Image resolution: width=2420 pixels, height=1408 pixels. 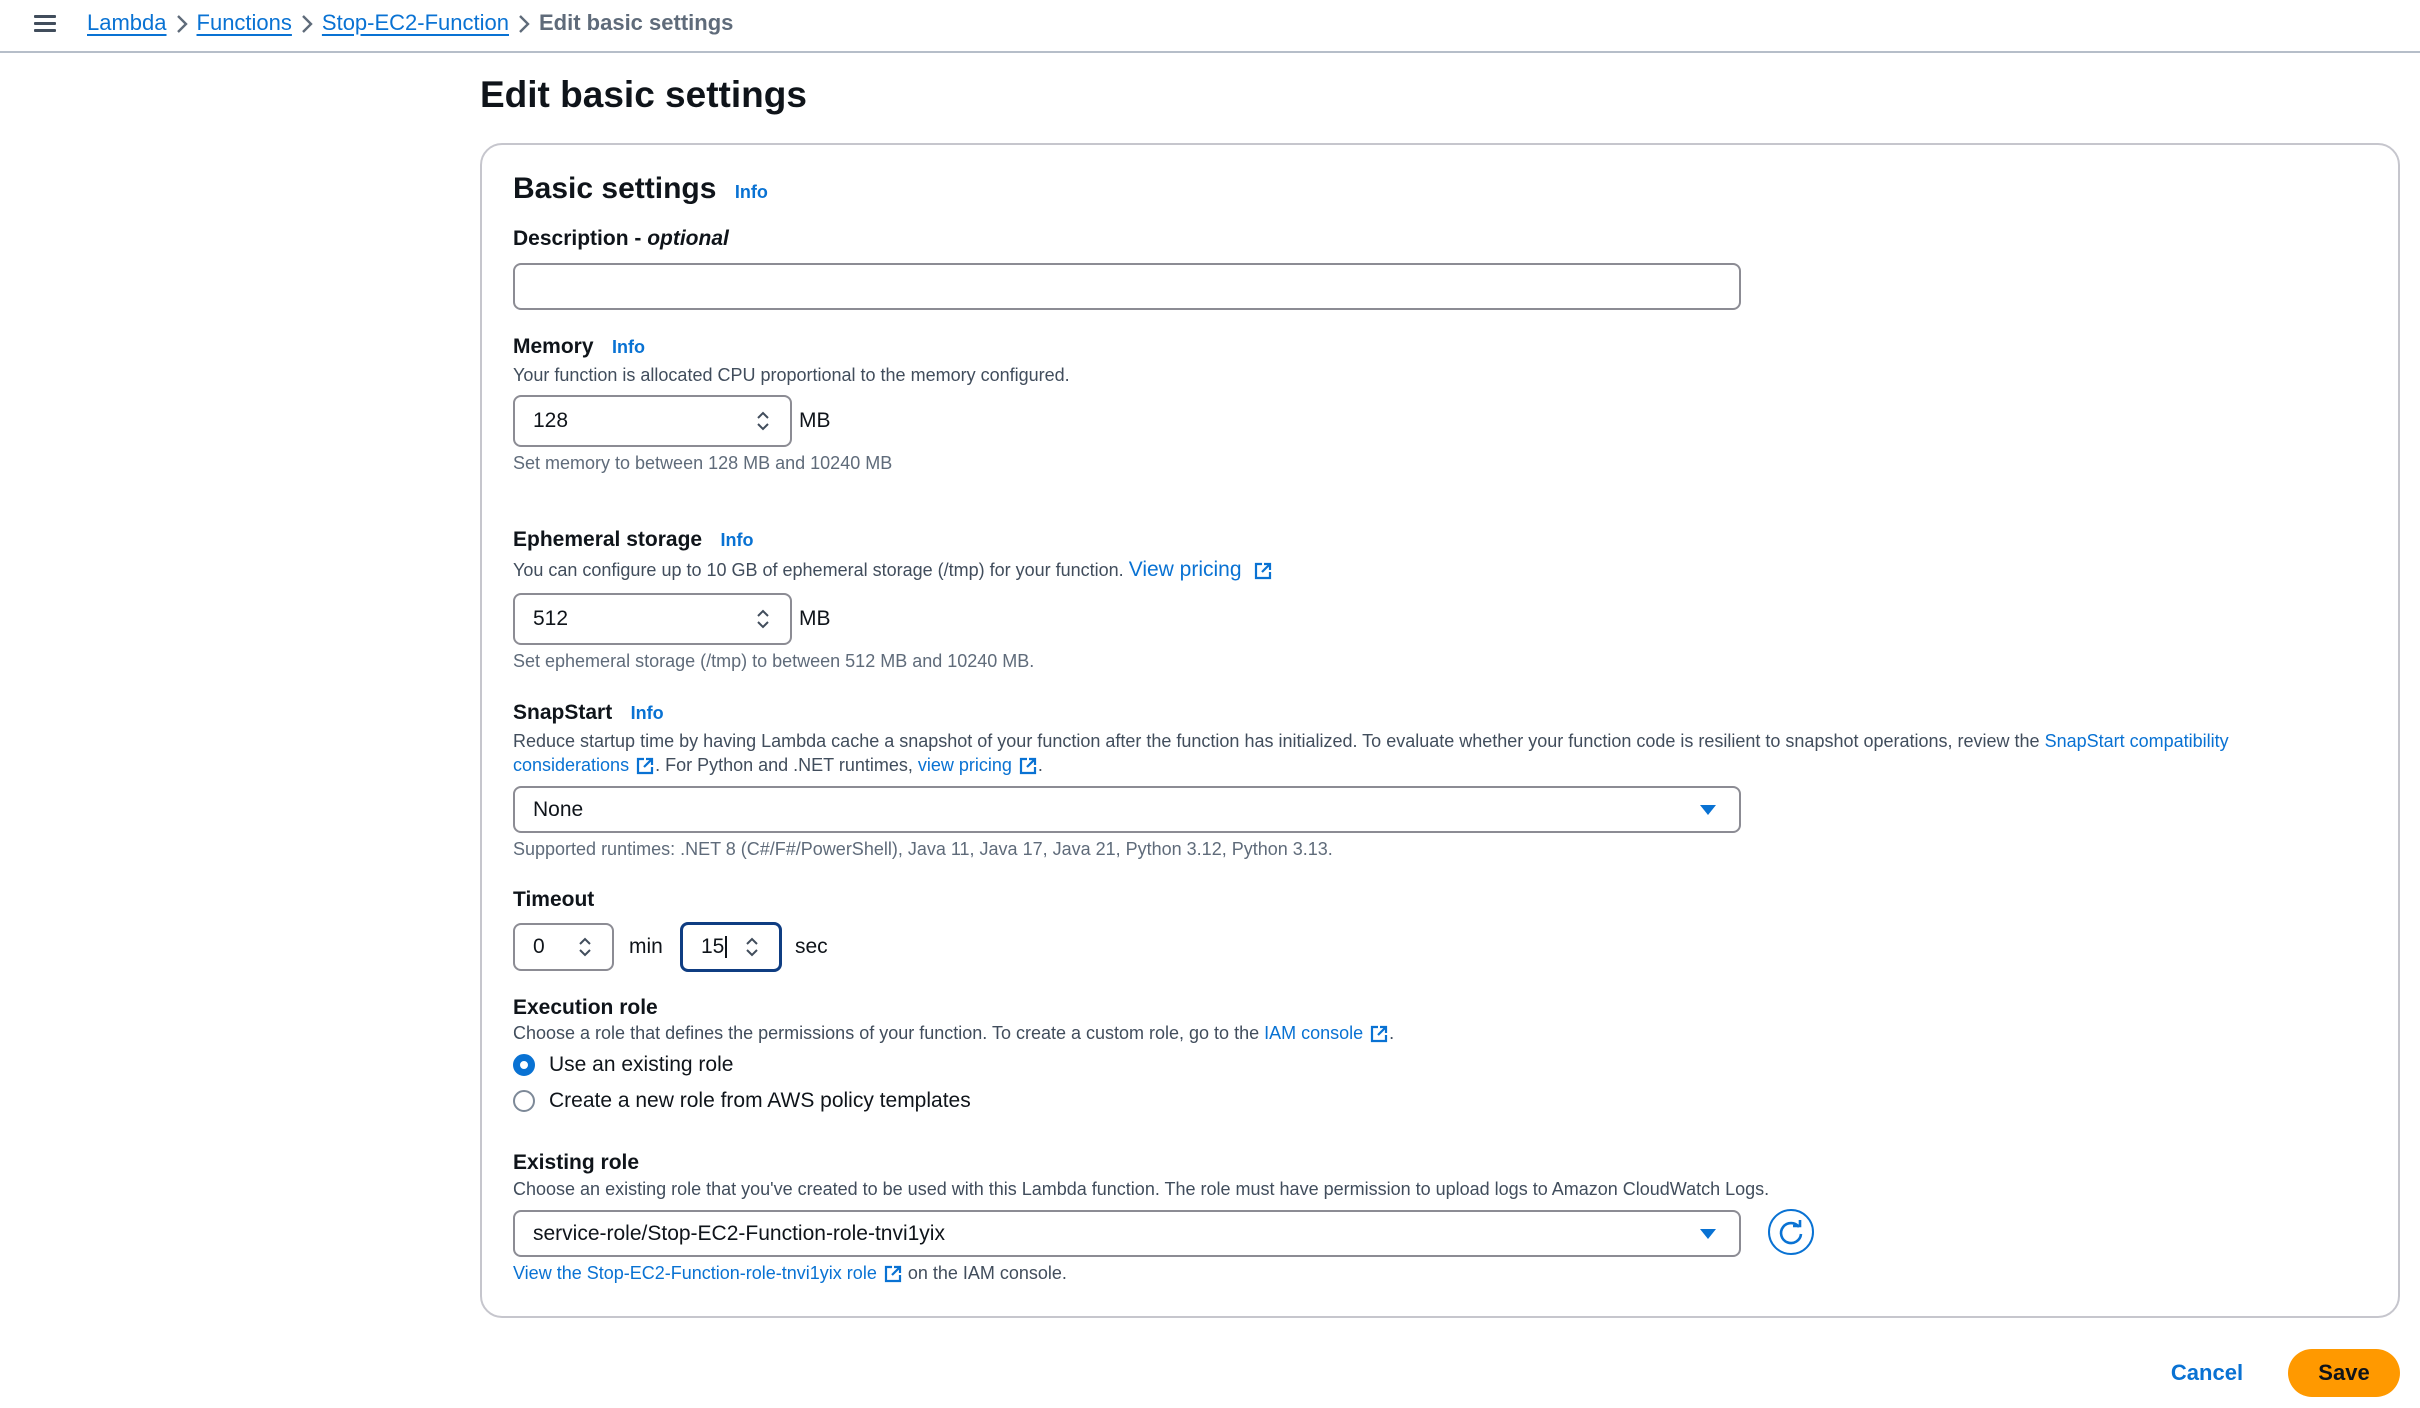 I want to click on breadcrumb-lambda: Lambda, so click(x=127, y=23).